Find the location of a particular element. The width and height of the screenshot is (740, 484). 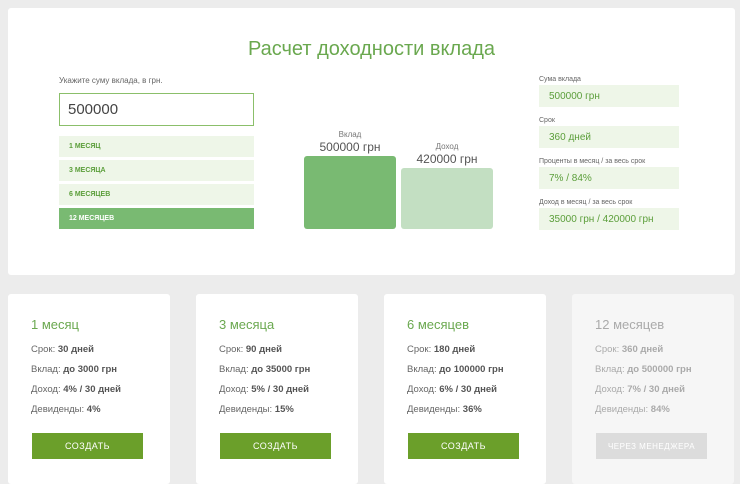

plan-title: 6 месяцев is located at coordinates (438, 324).